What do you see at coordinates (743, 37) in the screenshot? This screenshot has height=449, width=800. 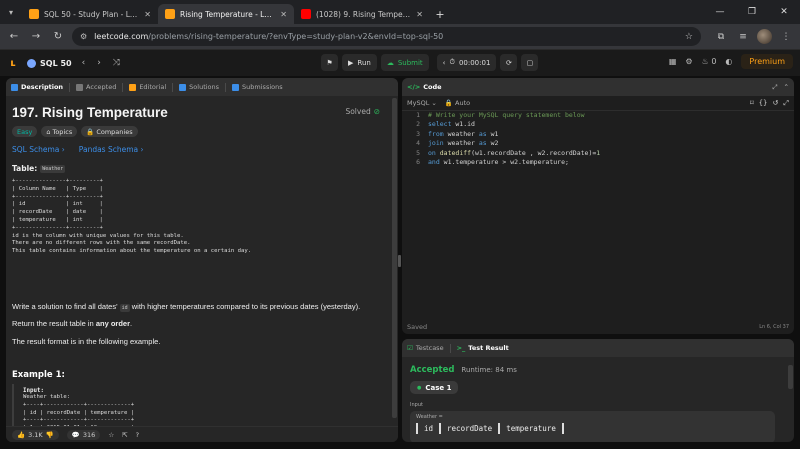 I see `media-icon: ≡` at bounding box center [743, 37].